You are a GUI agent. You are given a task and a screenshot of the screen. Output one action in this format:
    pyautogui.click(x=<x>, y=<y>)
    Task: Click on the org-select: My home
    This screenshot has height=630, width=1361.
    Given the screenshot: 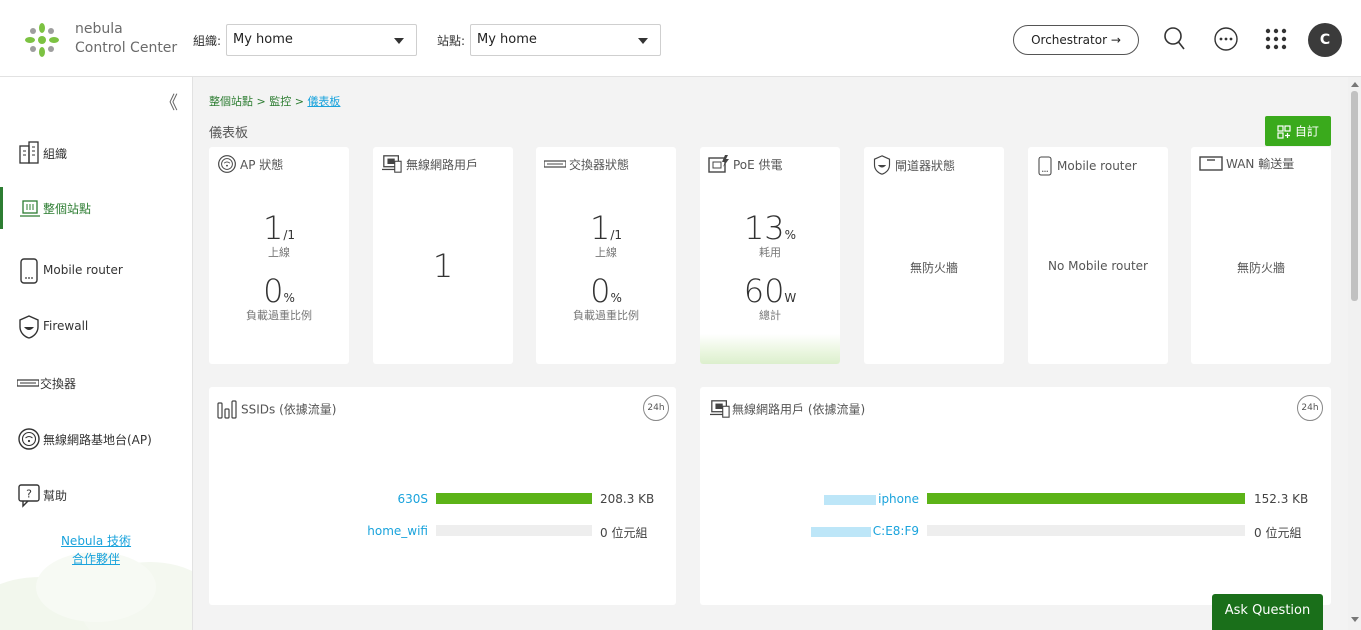 What is the action you would take?
    pyautogui.click(x=321, y=40)
    